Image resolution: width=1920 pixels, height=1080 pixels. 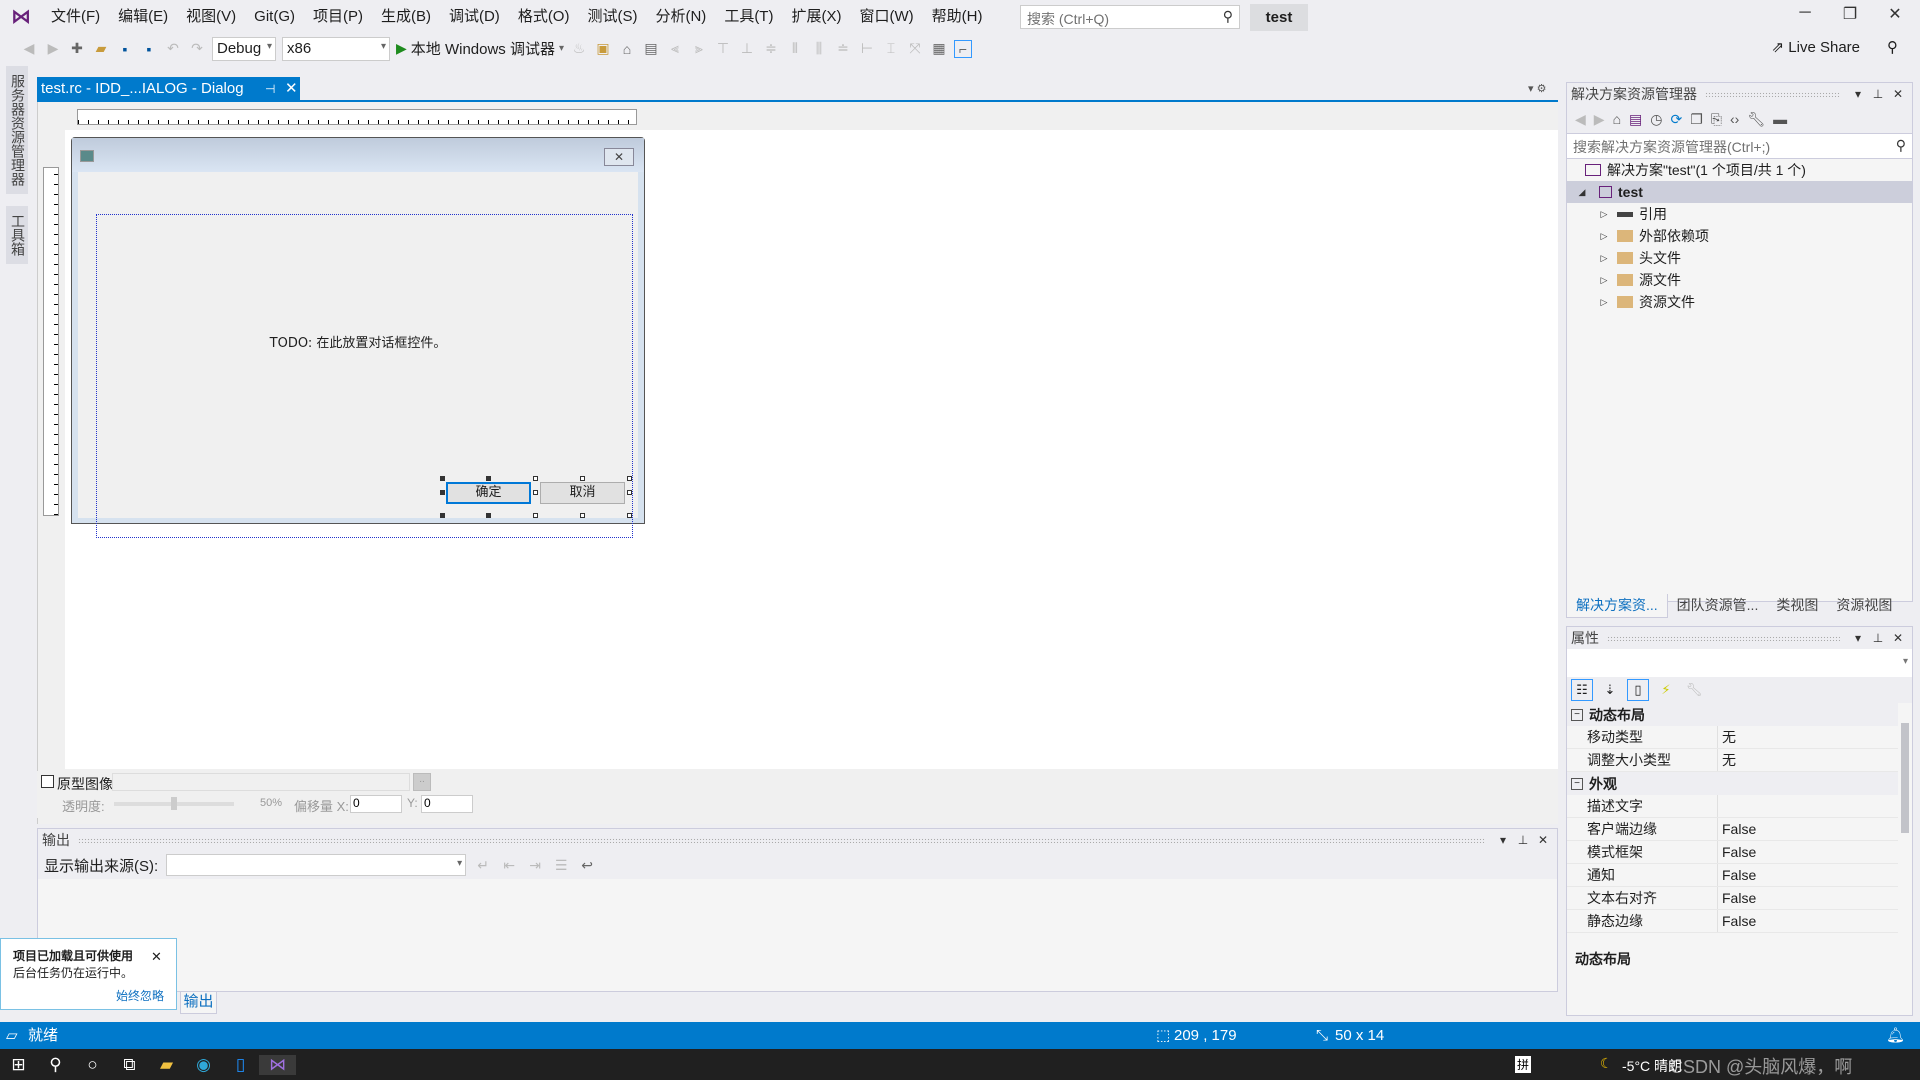 What do you see at coordinates (1780, 119) in the screenshot?
I see `preview-icon: ▬` at bounding box center [1780, 119].